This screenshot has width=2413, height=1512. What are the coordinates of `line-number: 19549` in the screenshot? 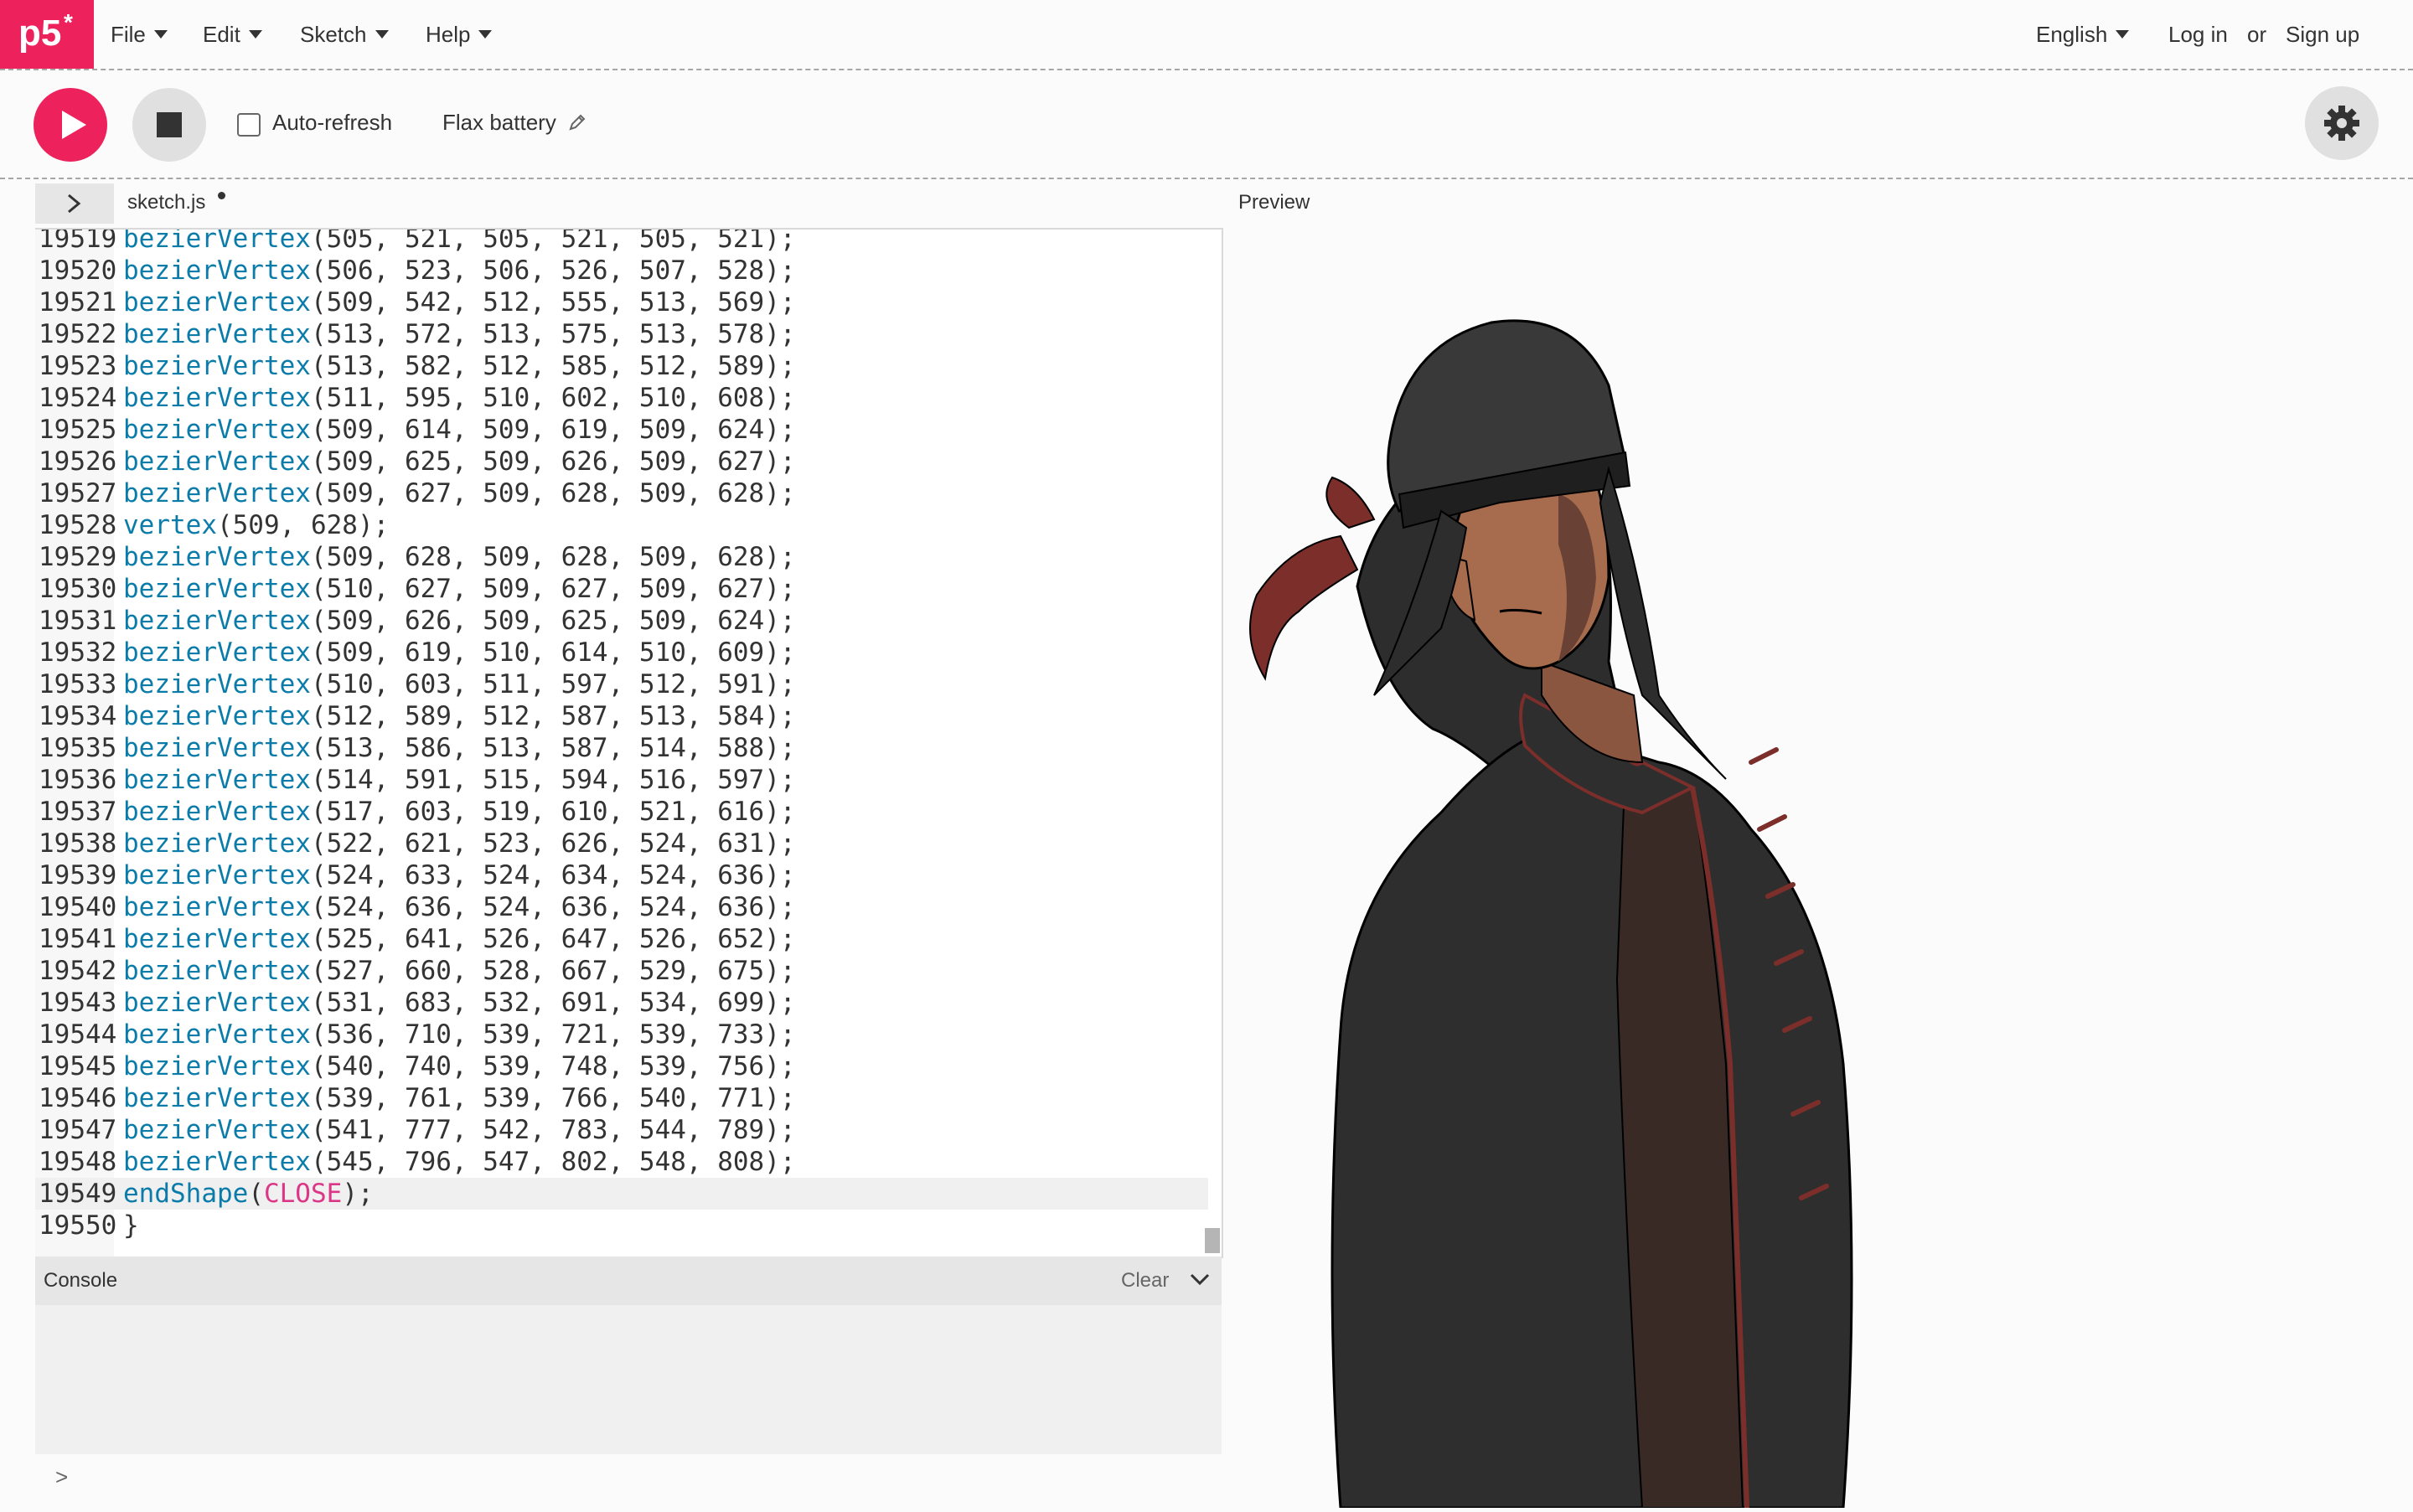 It's located at (78, 1194).